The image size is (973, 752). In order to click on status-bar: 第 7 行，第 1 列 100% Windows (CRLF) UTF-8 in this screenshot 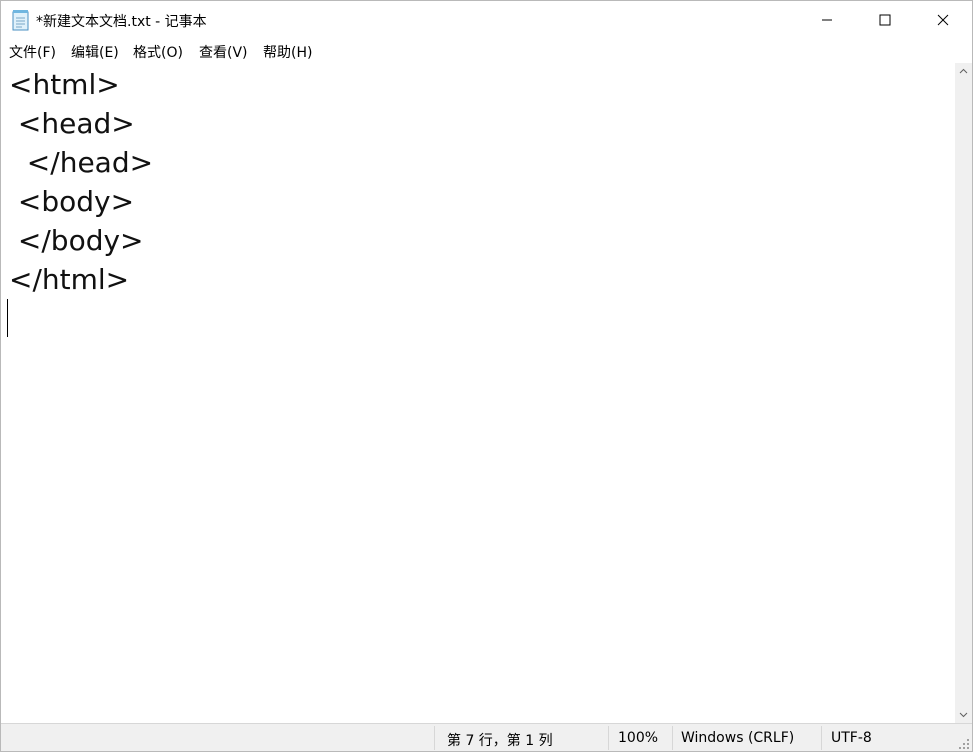, I will do `click(486, 737)`.